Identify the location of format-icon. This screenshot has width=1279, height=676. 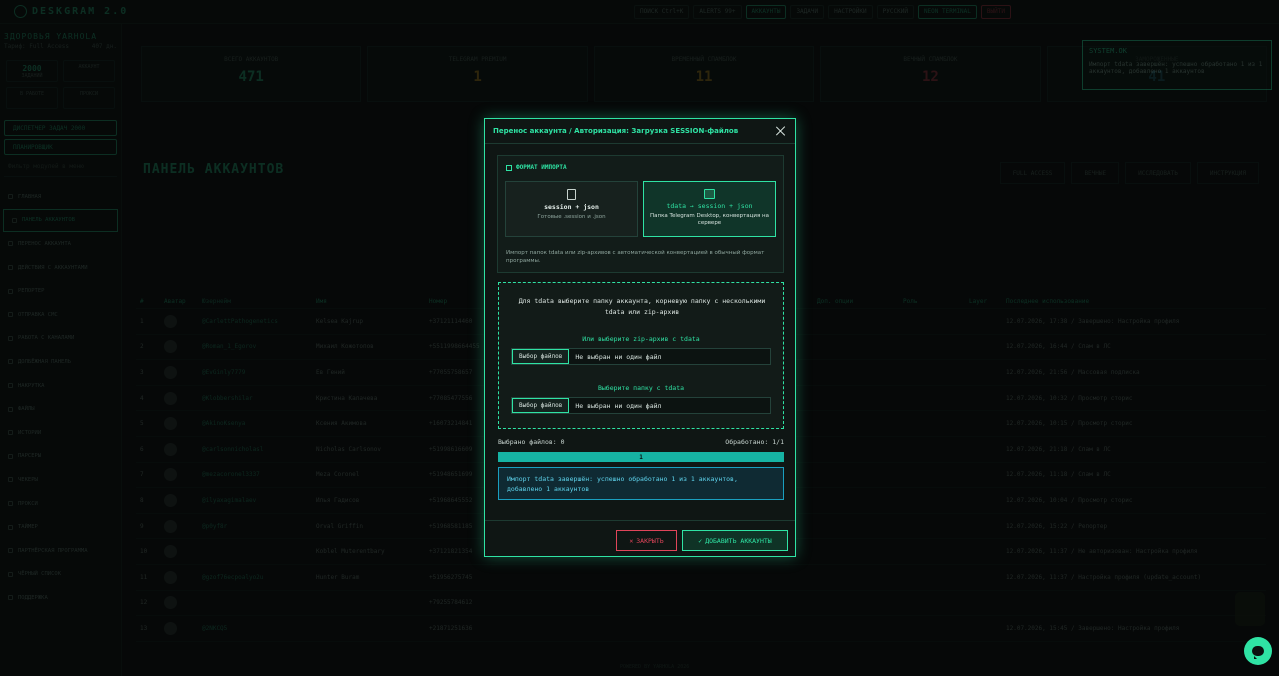
(509, 167).